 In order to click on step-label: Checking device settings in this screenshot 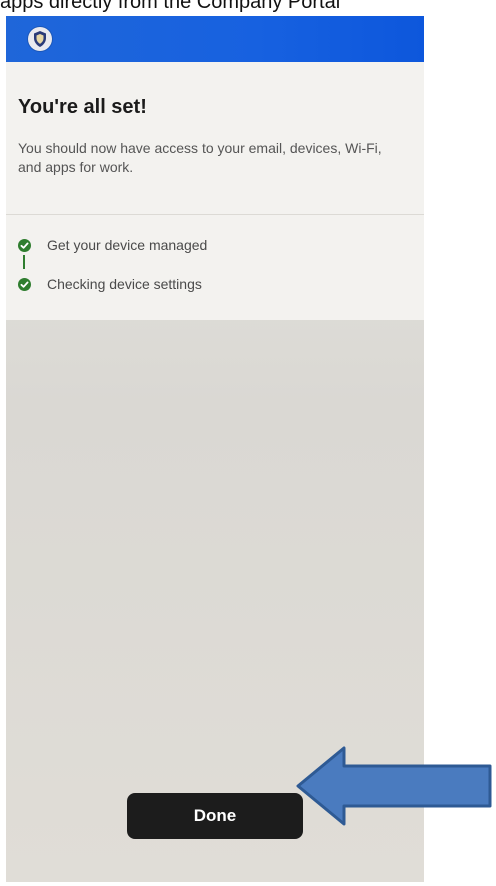, I will do `click(124, 284)`.